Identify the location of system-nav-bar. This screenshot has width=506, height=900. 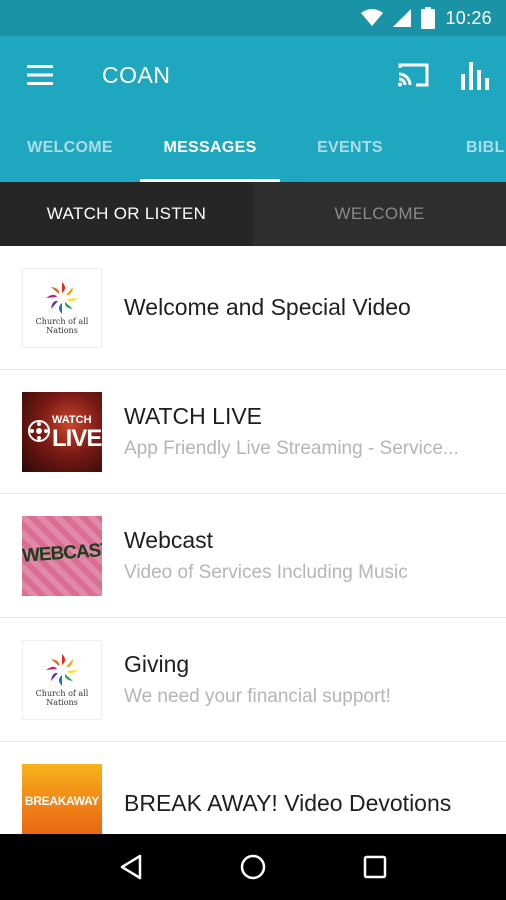
(253, 867).